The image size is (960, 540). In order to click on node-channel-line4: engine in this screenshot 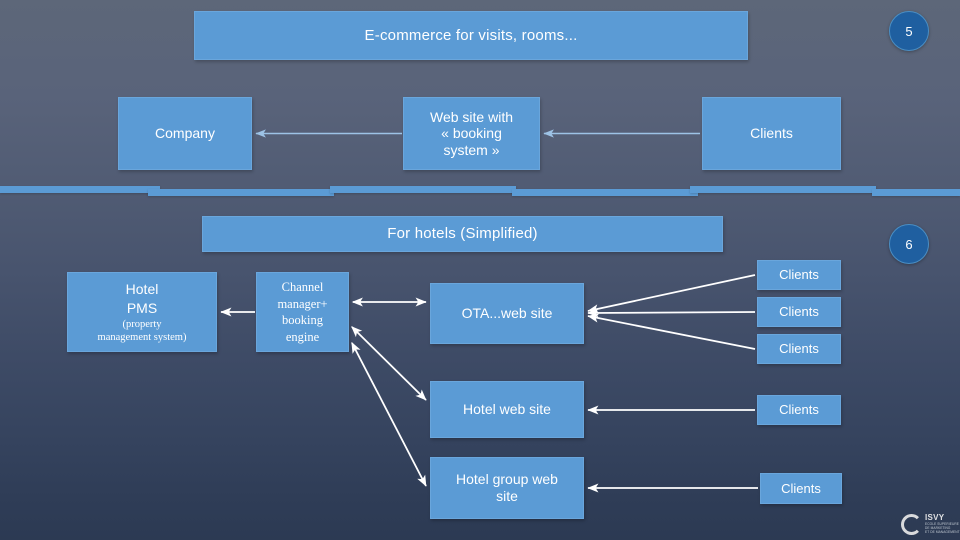, I will do `click(302, 336)`.